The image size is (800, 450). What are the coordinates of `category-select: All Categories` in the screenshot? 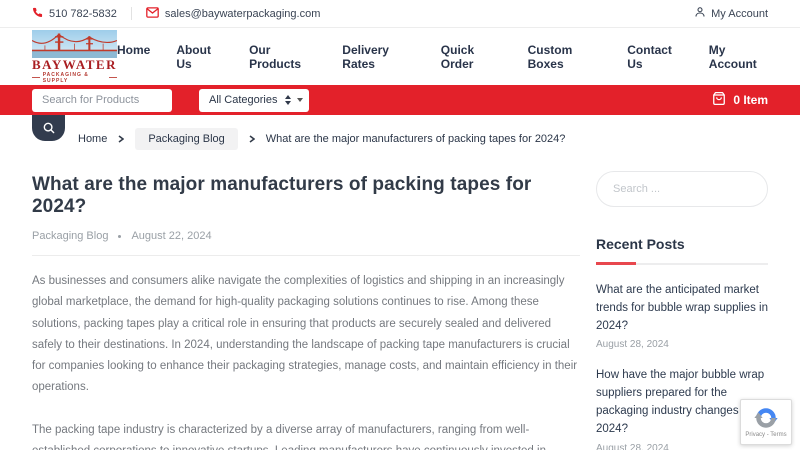 It's located at (254, 100).